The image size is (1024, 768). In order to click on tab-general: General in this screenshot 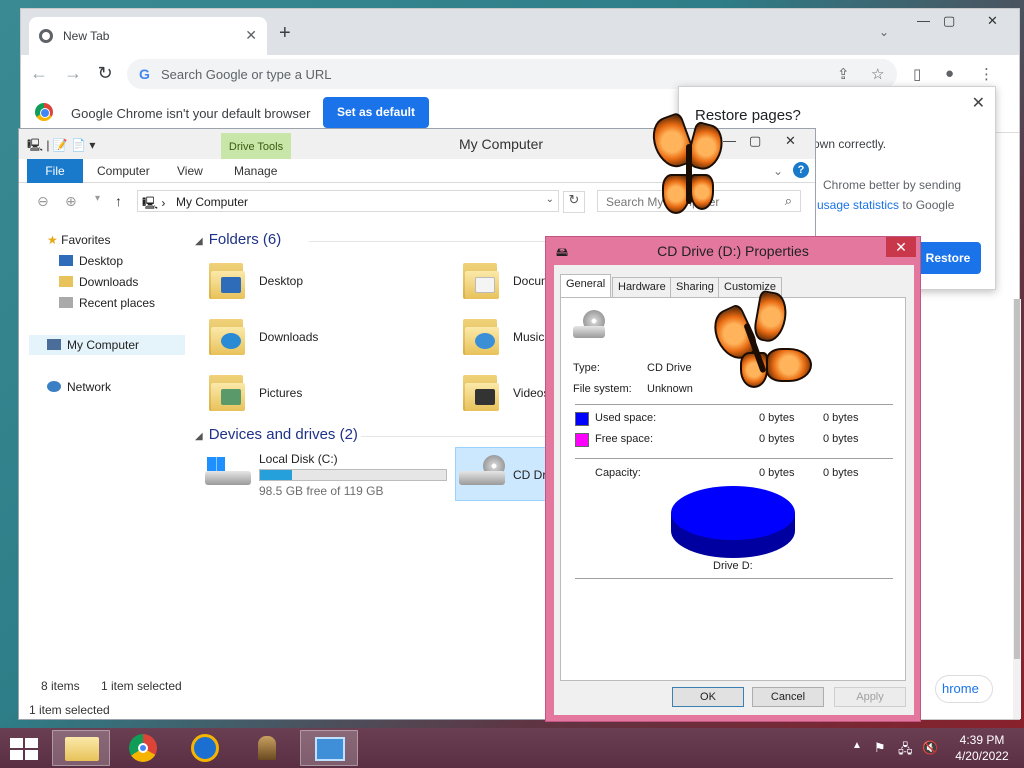, I will do `click(586, 286)`.